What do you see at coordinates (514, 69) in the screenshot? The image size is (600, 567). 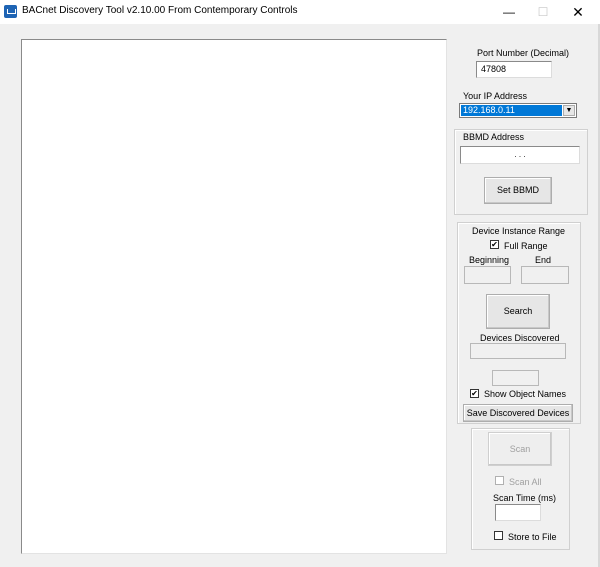 I see `port-number-input: 47808` at bounding box center [514, 69].